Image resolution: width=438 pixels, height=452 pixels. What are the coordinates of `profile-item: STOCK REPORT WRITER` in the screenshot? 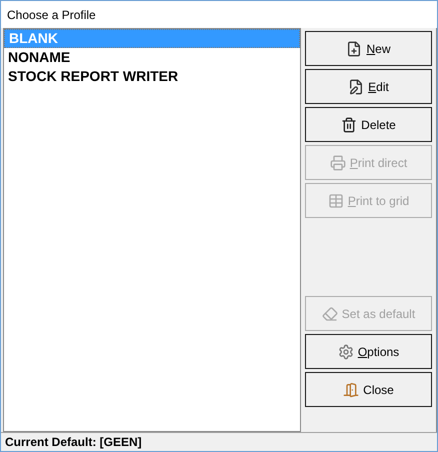 It's located at (152, 76).